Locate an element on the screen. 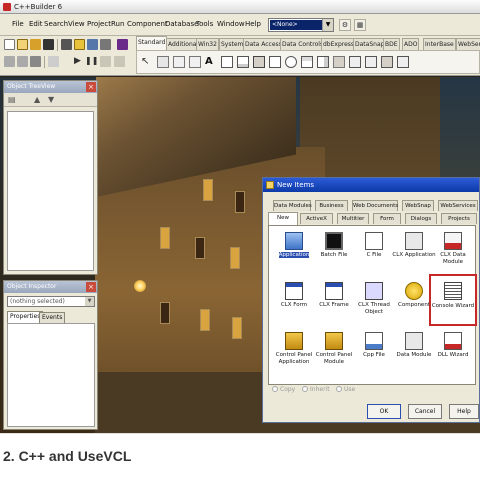  item-dll-wizard: DLL Wizard is located at coordinates (453, 352).